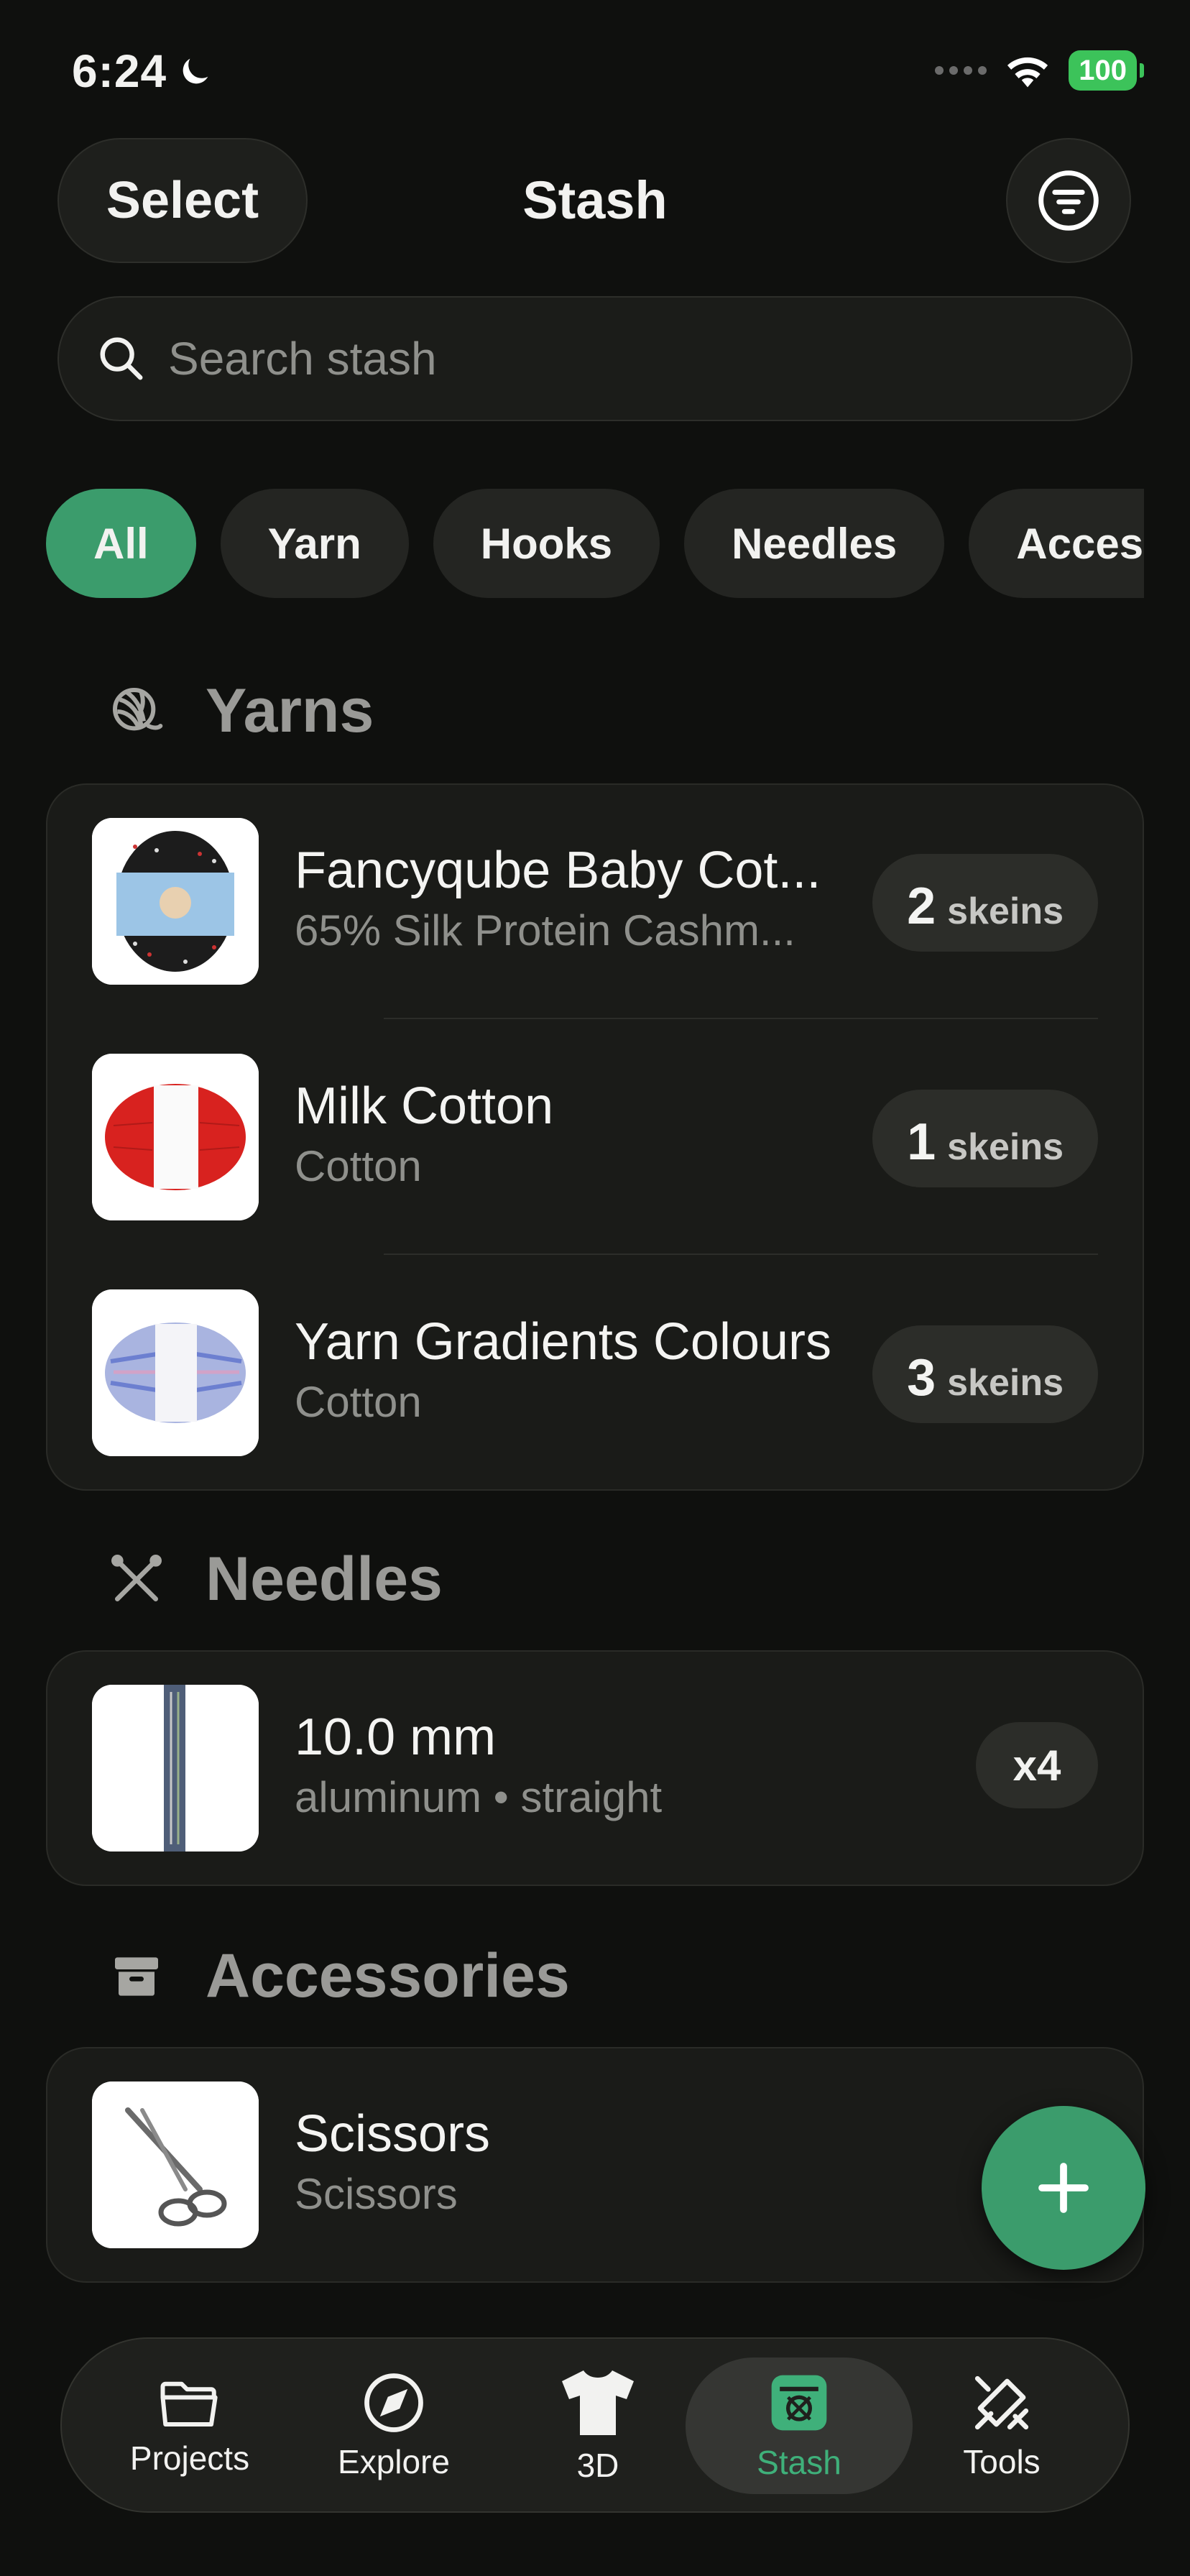  What do you see at coordinates (138, 708) in the screenshot?
I see `yarn-ball-icon` at bounding box center [138, 708].